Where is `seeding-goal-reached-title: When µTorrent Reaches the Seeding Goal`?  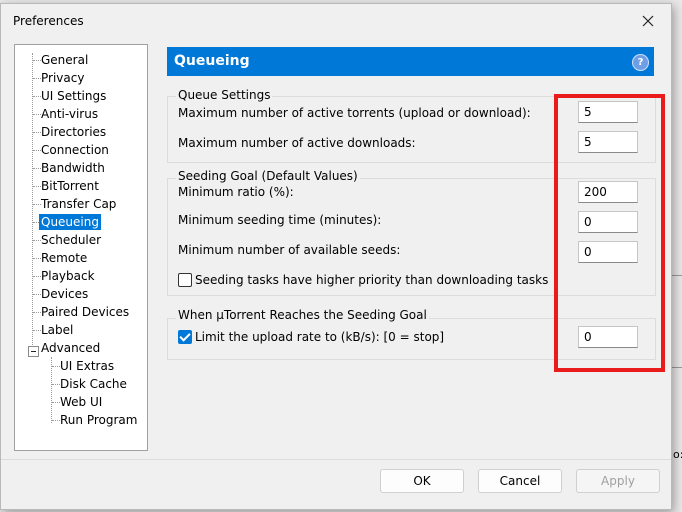 seeding-goal-reached-title: When µTorrent Reaches the Seeding Goal is located at coordinates (302, 315).